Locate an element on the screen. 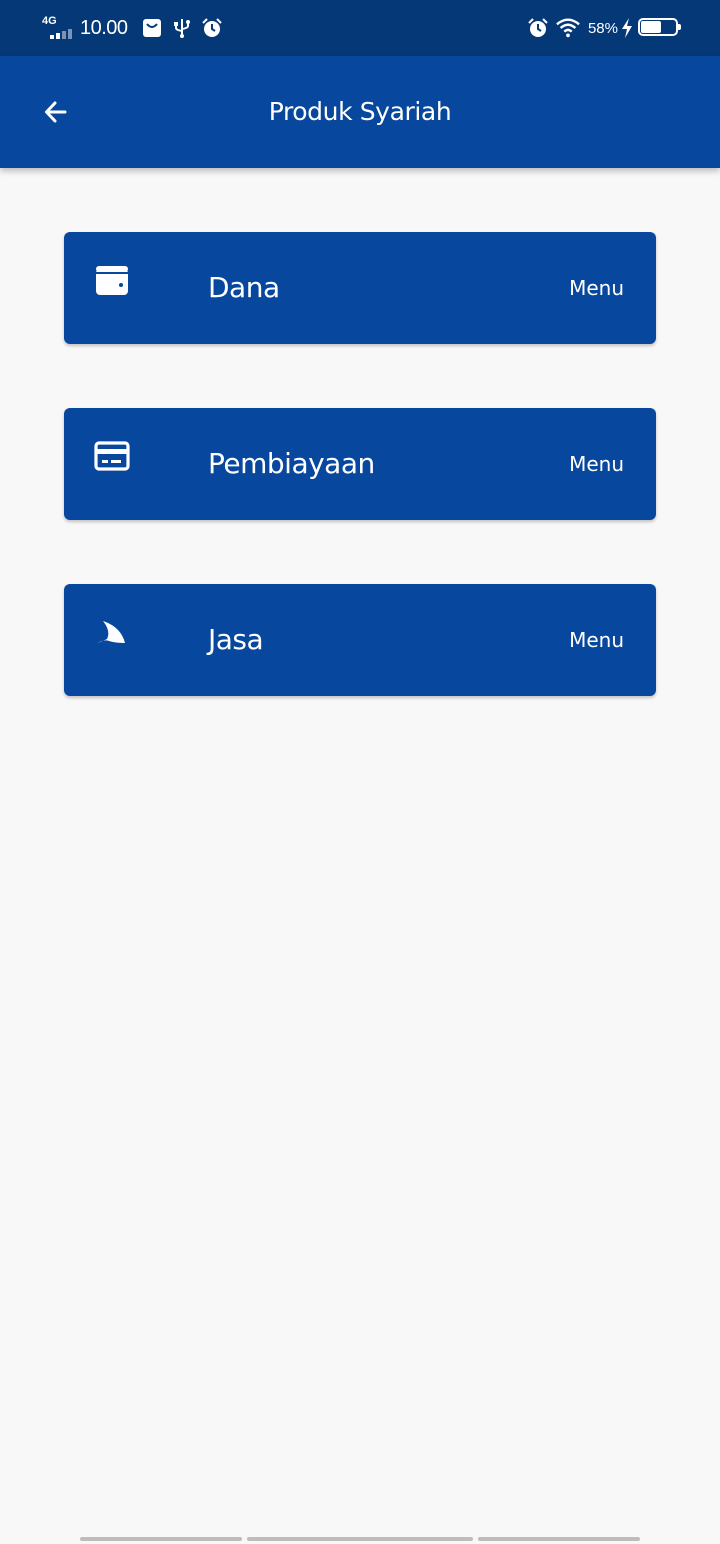 The width and height of the screenshot is (720, 1544). menu-card-dana: Dana Menu is located at coordinates (360, 288).